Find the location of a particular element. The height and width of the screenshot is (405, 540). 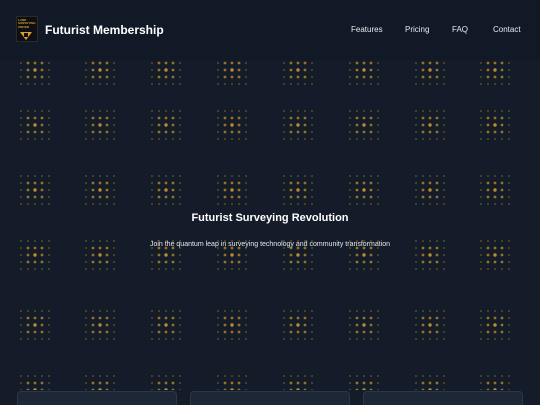

nav-features: Features is located at coordinates (367, 29).